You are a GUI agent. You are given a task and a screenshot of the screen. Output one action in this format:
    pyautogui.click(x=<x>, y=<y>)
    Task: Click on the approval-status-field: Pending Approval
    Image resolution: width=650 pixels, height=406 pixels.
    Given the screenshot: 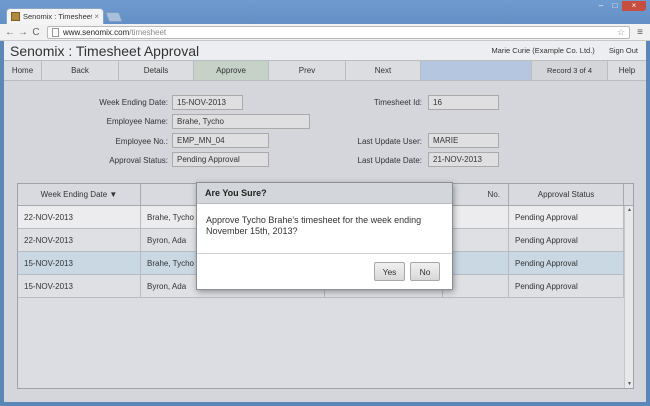 What is the action you would take?
    pyautogui.click(x=220, y=159)
    